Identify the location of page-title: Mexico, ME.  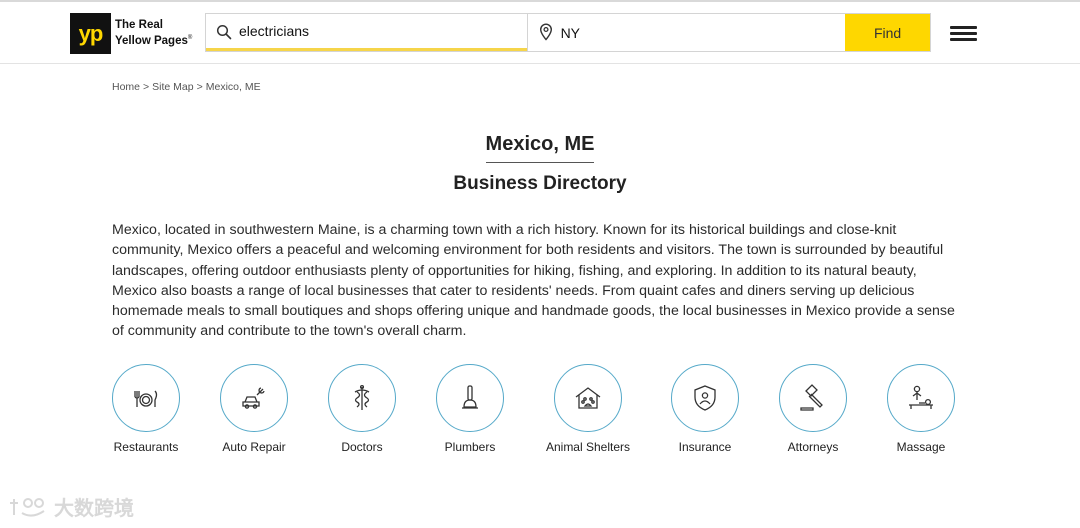
(540, 148).